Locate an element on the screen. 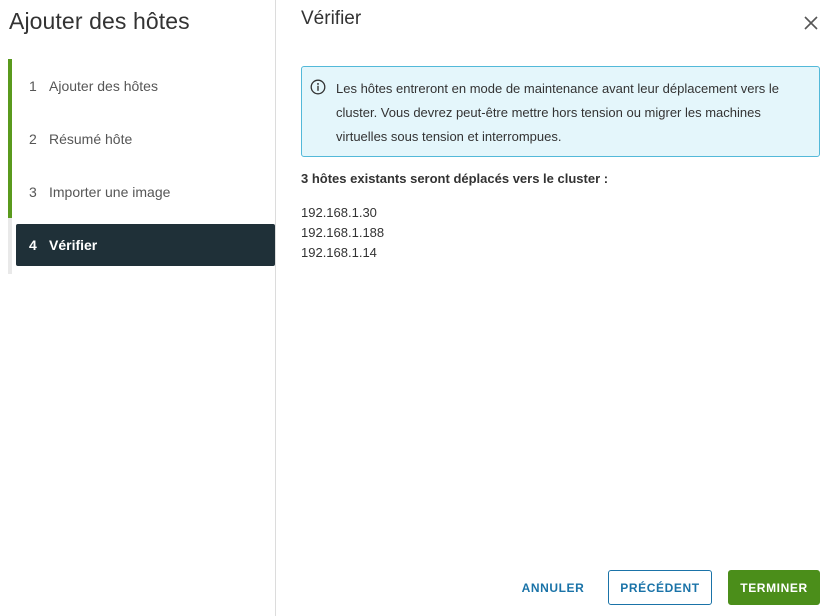  step-number: 3 is located at coordinates (33, 191).